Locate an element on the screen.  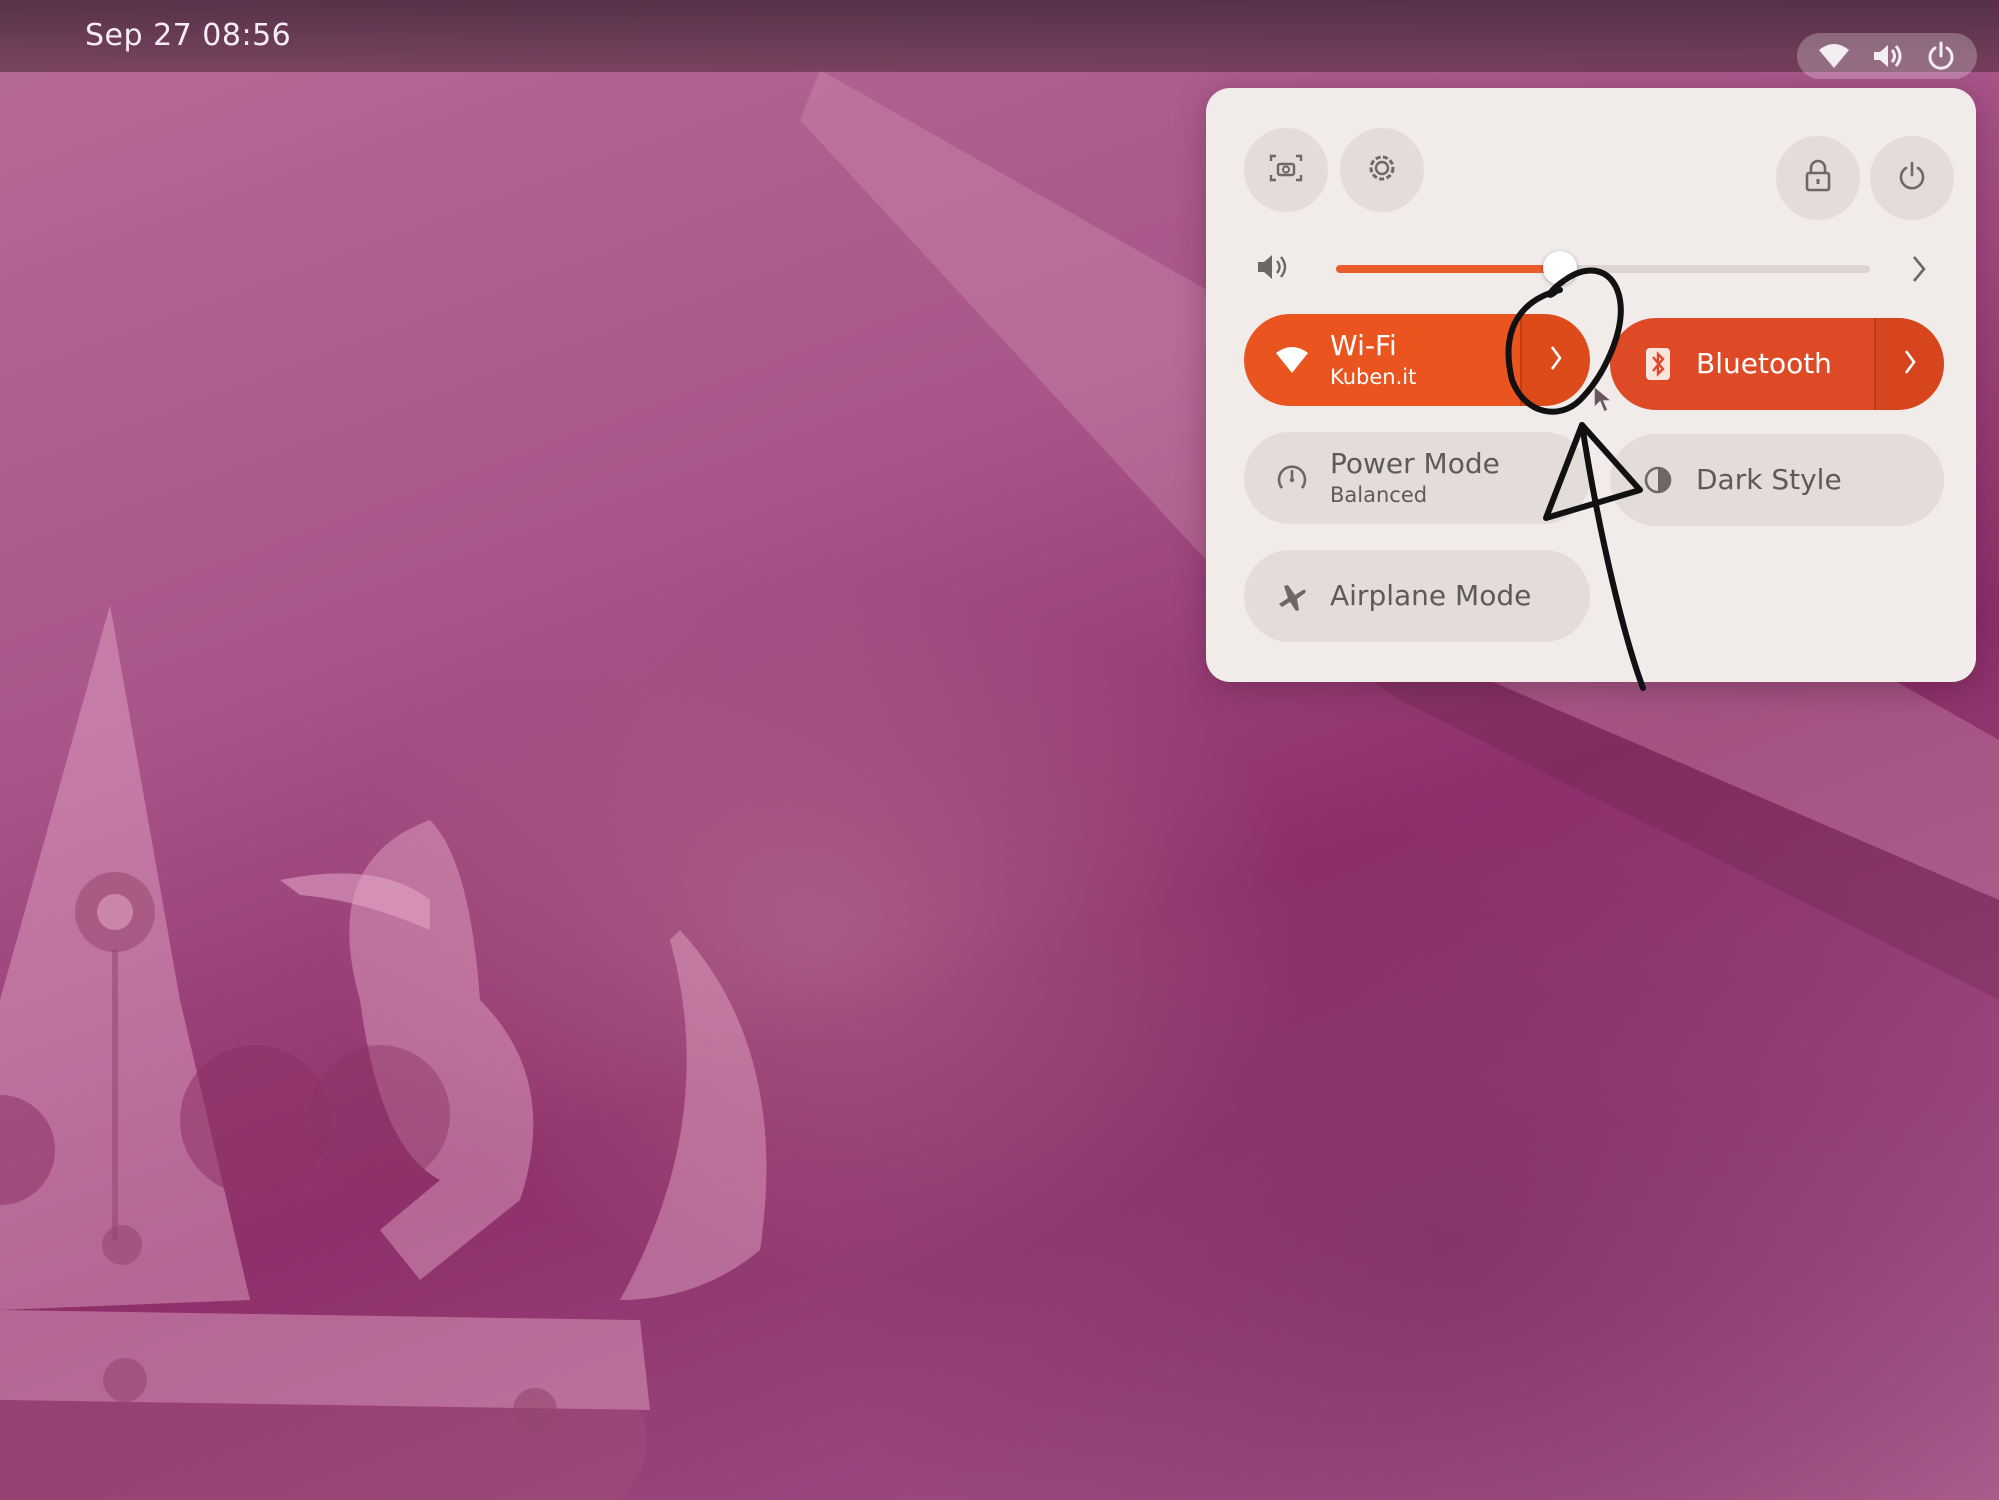
airplane-icon is located at coordinates (1292, 596).